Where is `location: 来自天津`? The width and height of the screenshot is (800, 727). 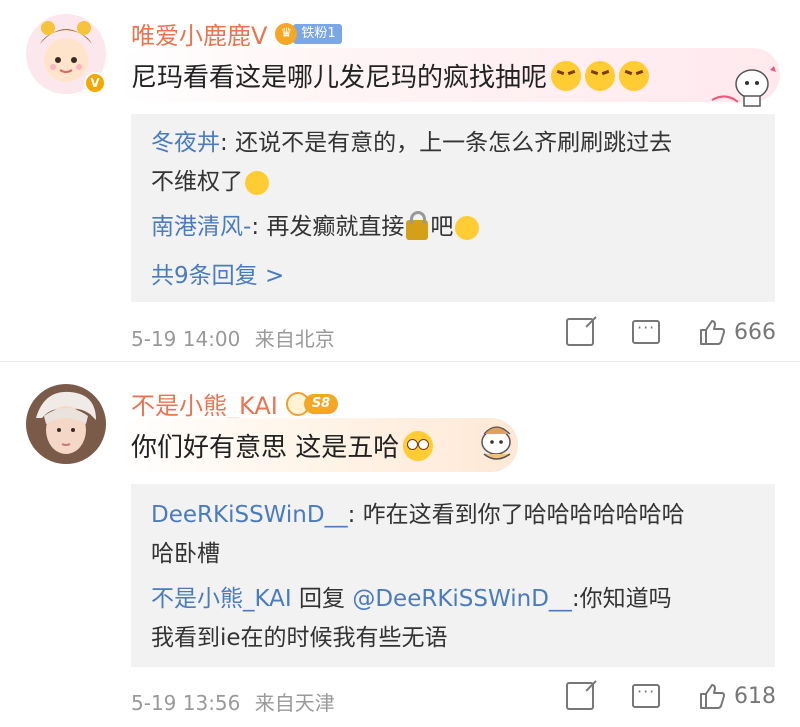
location: 来自天津 is located at coordinates (294, 703).